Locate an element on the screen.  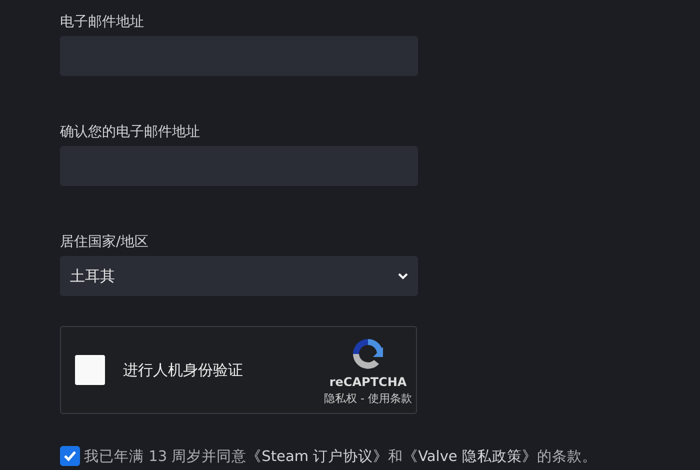
privacy-terms-links: 隐私权 - 使用条款 is located at coordinates (368, 398).